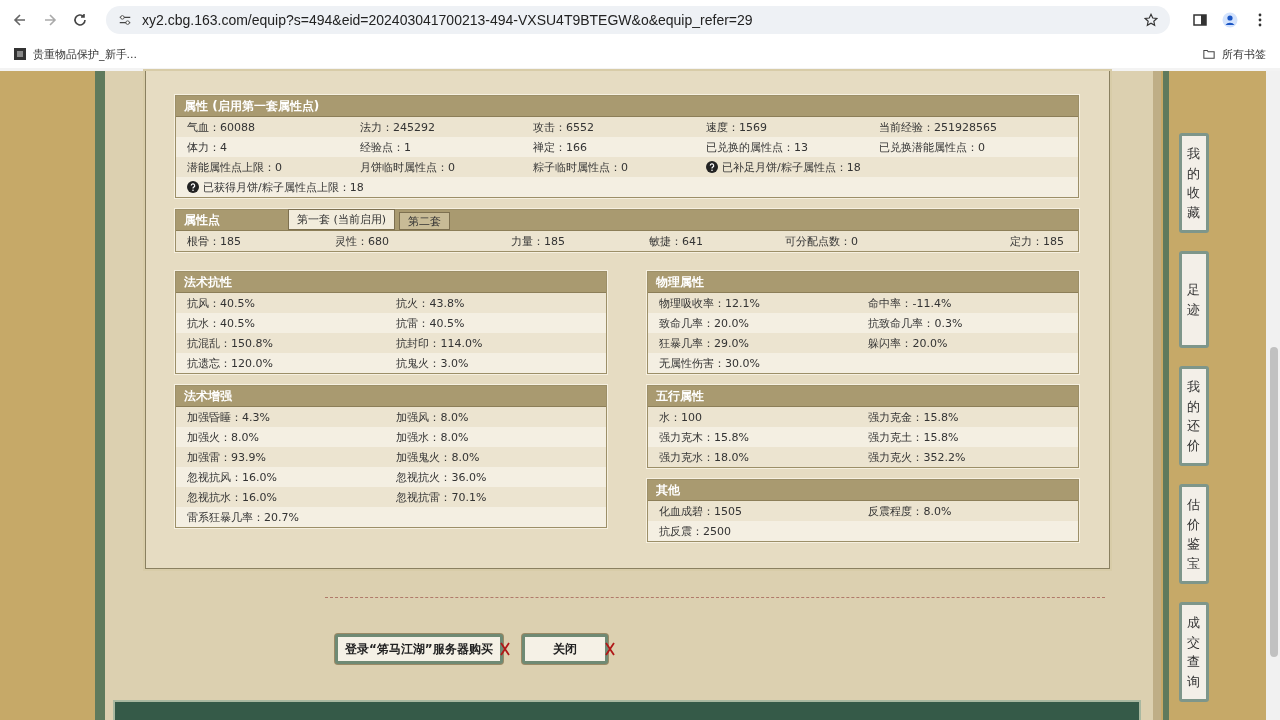 The width and height of the screenshot is (1280, 720). What do you see at coordinates (704, 343) in the screenshot?
I see `stat-value: 狂暴几率：29.0%` at bounding box center [704, 343].